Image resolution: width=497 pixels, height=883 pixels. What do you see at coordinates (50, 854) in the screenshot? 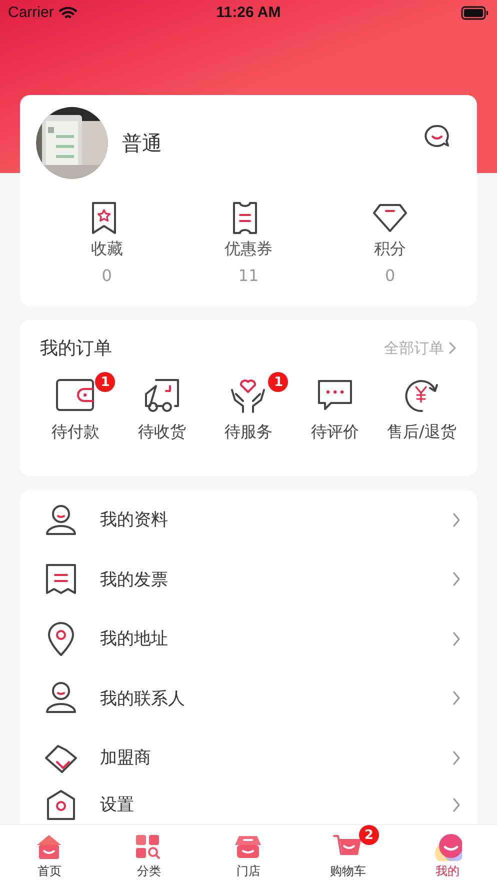
I see `tab-item: 首页` at bounding box center [50, 854].